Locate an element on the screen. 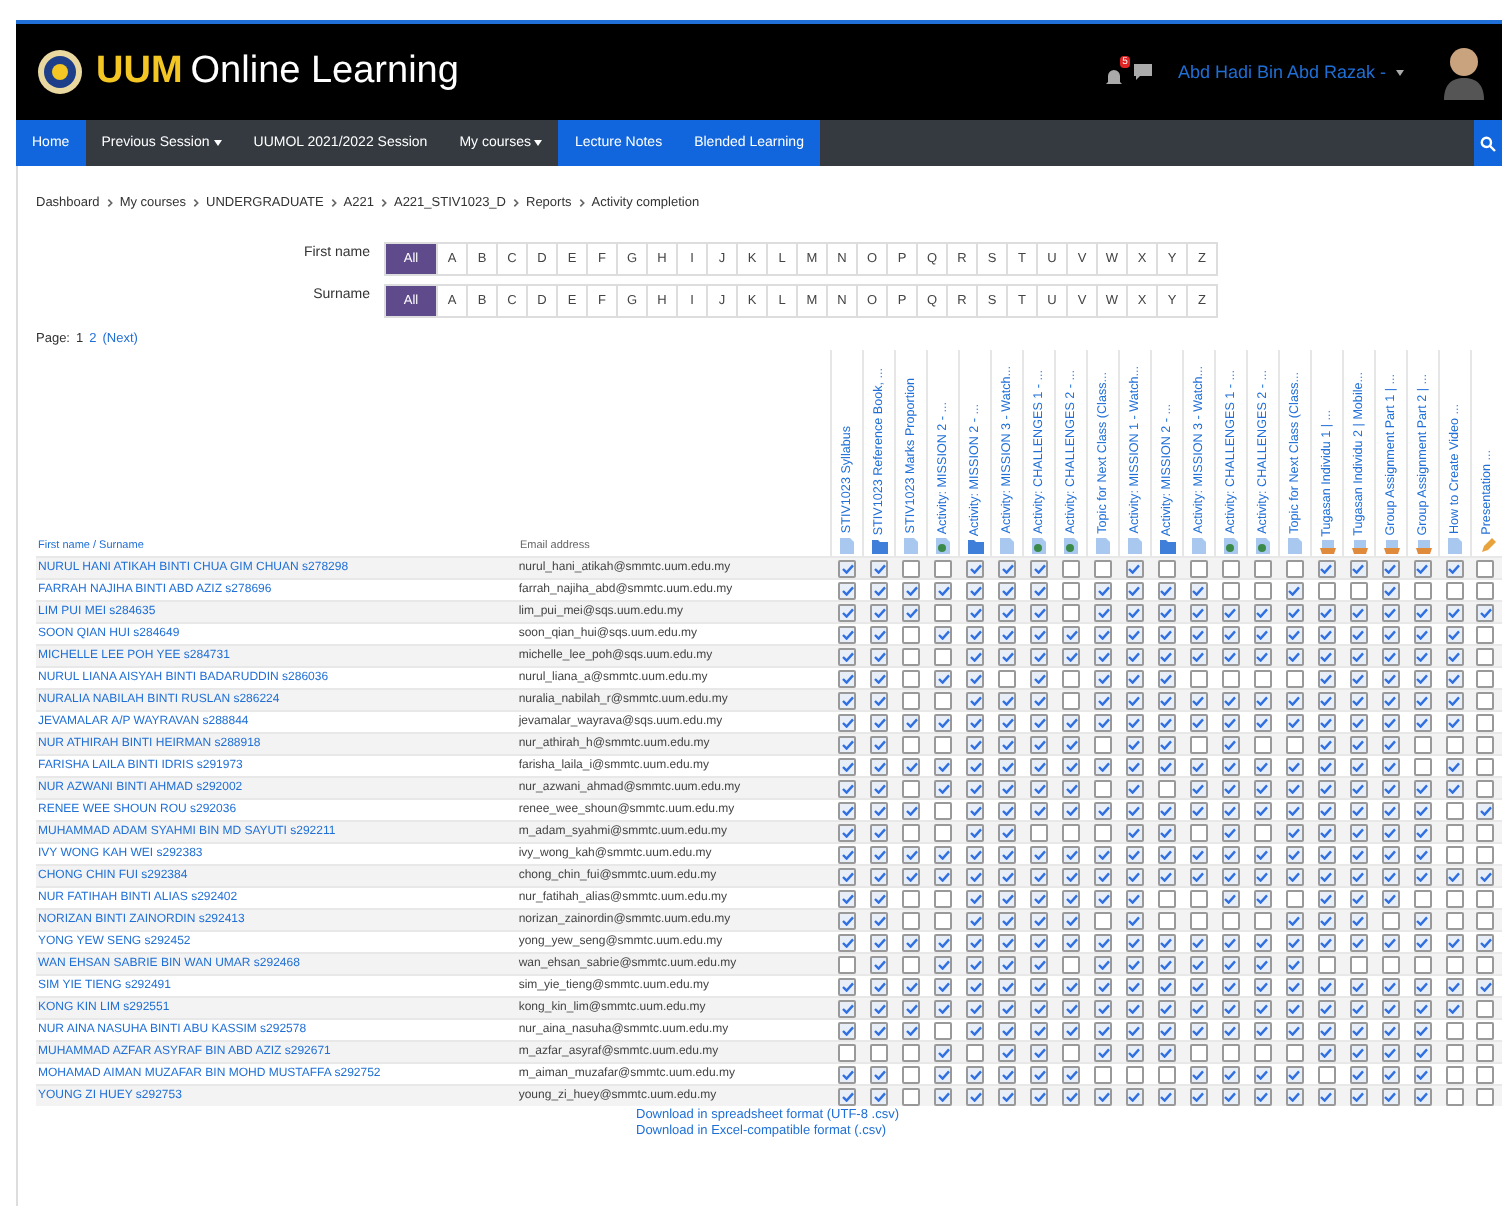 The image size is (1502, 1206). avatar-icon is located at coordinates (1464, 72).